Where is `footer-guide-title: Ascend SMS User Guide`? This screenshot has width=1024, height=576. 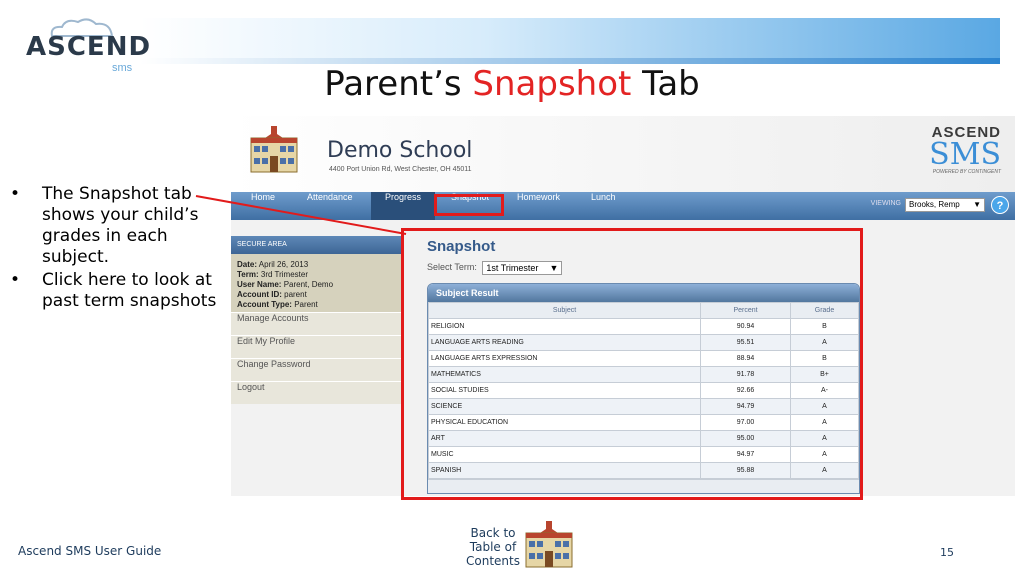
footer-guide-title: Ascend SMS User Guide is located at coordinates (90, 551).